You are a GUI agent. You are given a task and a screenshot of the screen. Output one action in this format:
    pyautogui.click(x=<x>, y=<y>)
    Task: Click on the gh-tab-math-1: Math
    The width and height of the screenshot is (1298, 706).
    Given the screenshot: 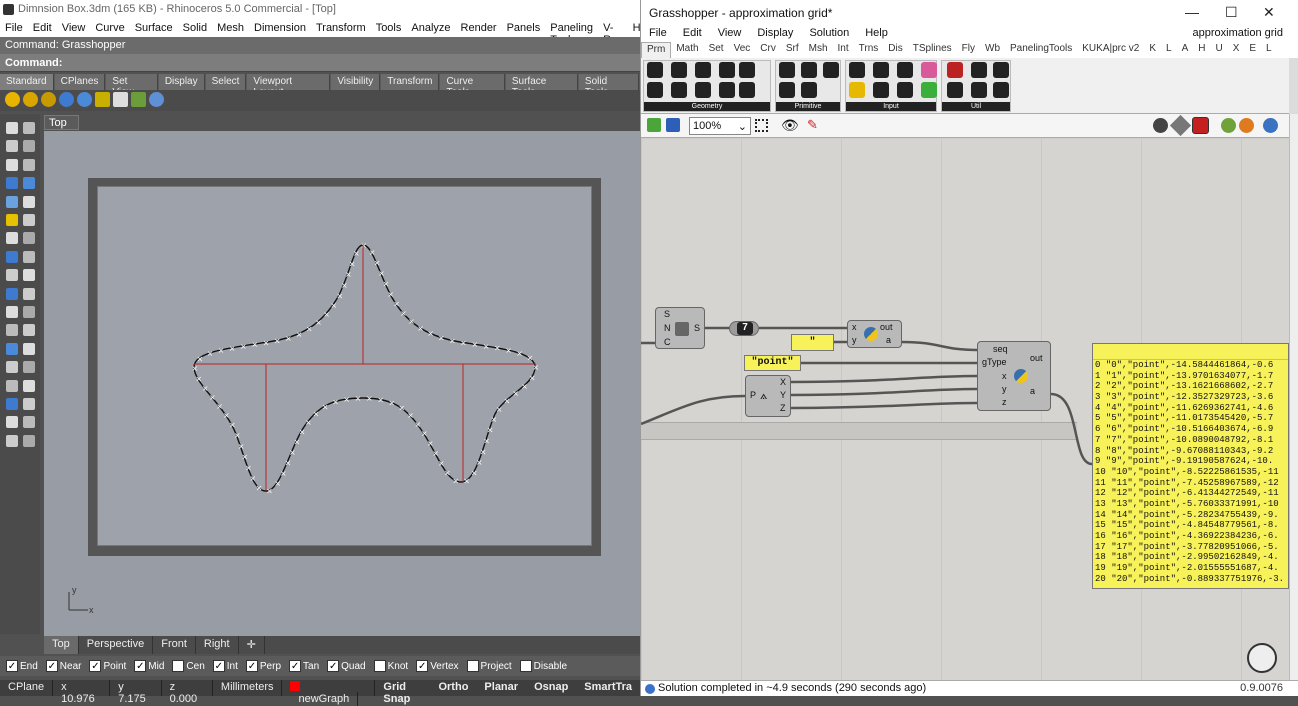 What is the action you would take?
    pyautogui.click(x=687, y=50)
    